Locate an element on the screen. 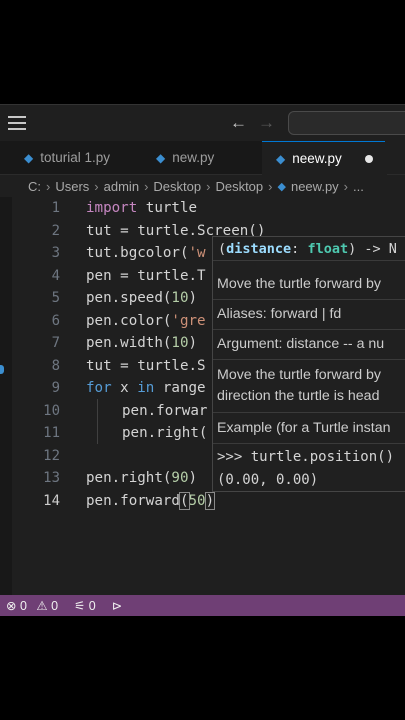 The image size is (405, 720). status-bar: ⊗ 0 ⚠ 0 ⚟ 0 ⊳ is located at coordinates (202, 605).